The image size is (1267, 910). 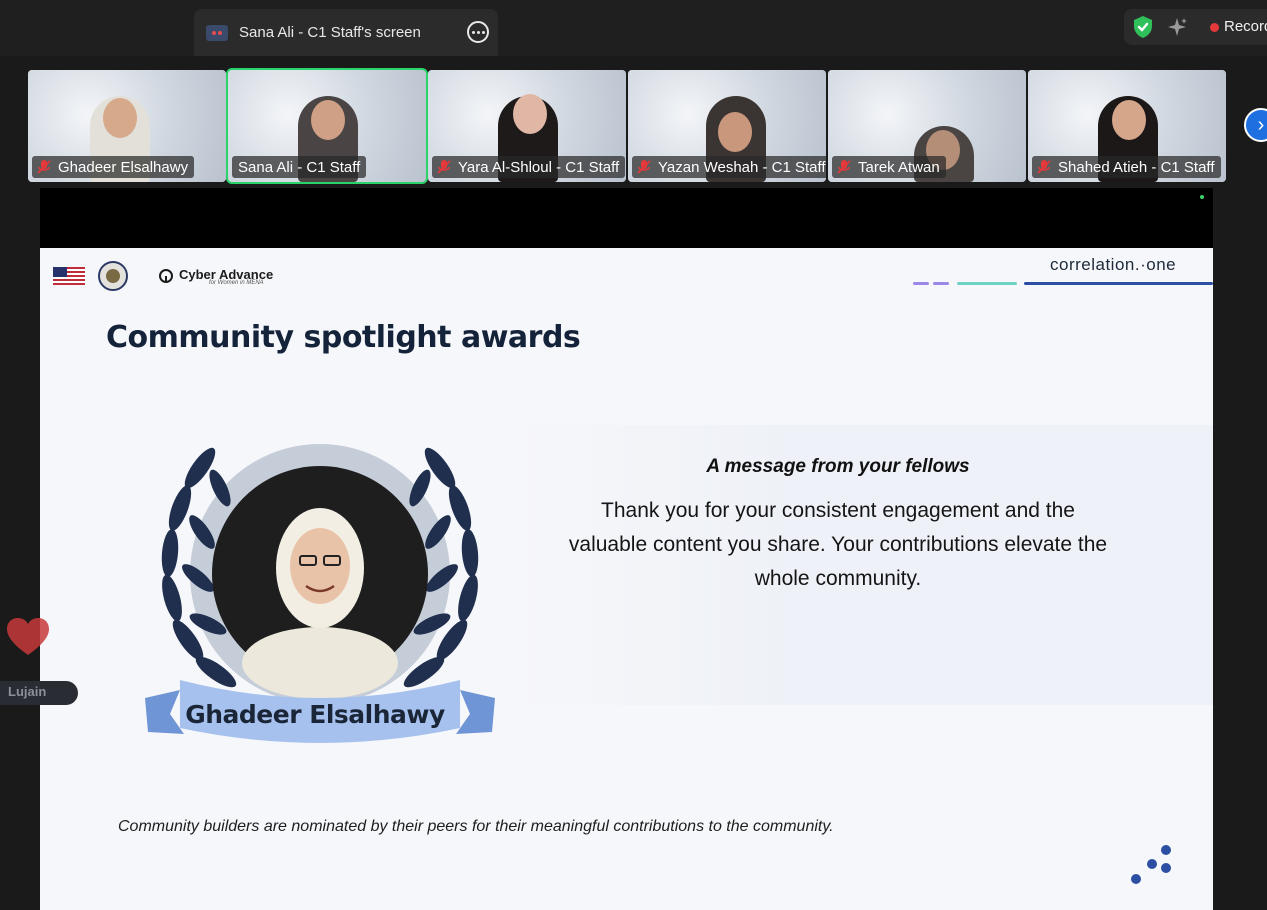 What do you see at coordinates (899, 167) in the screenshot?
I see `participant-name: Tarek Atwan` at bounding box center [899, 167].